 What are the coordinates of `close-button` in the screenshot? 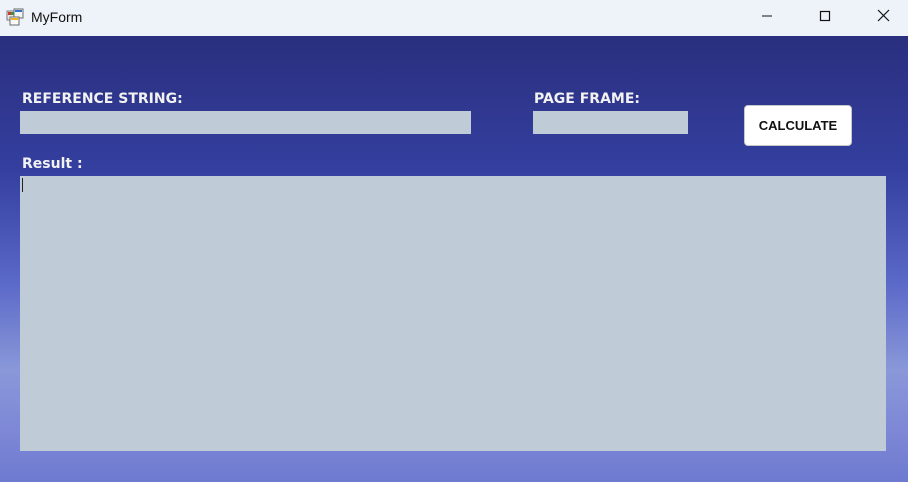 It's located at (881, 18).